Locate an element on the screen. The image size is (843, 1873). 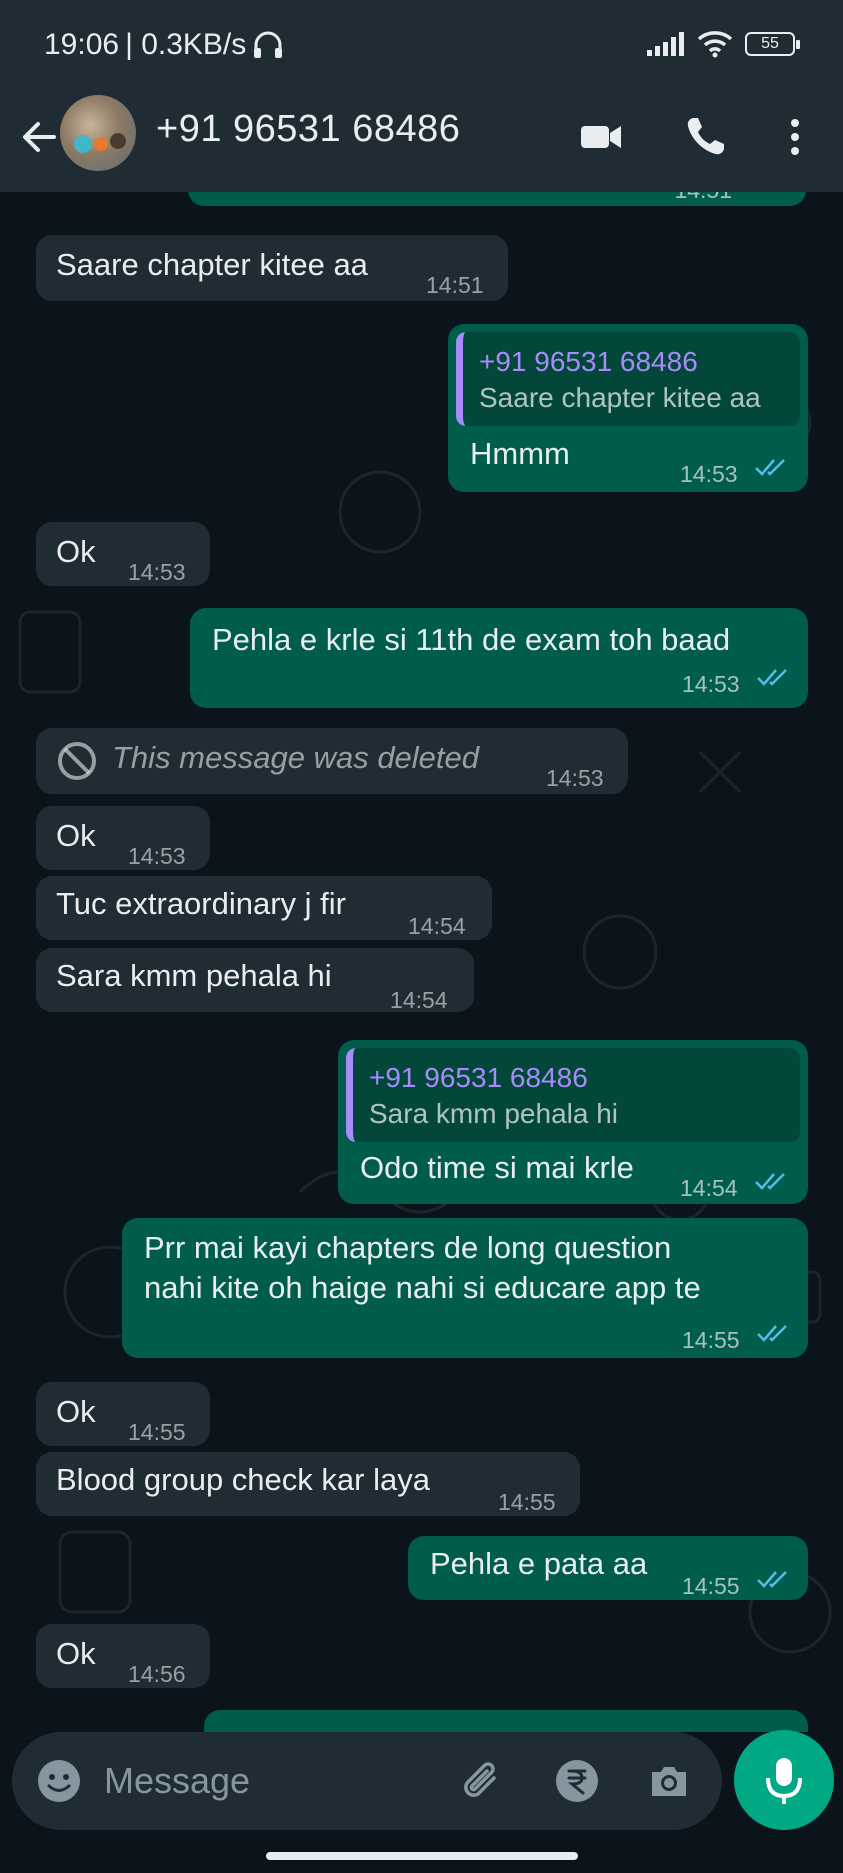
message-bubble-outgoing: Pehla e pata aa 14:55 is located at coordinates (608, 1568).